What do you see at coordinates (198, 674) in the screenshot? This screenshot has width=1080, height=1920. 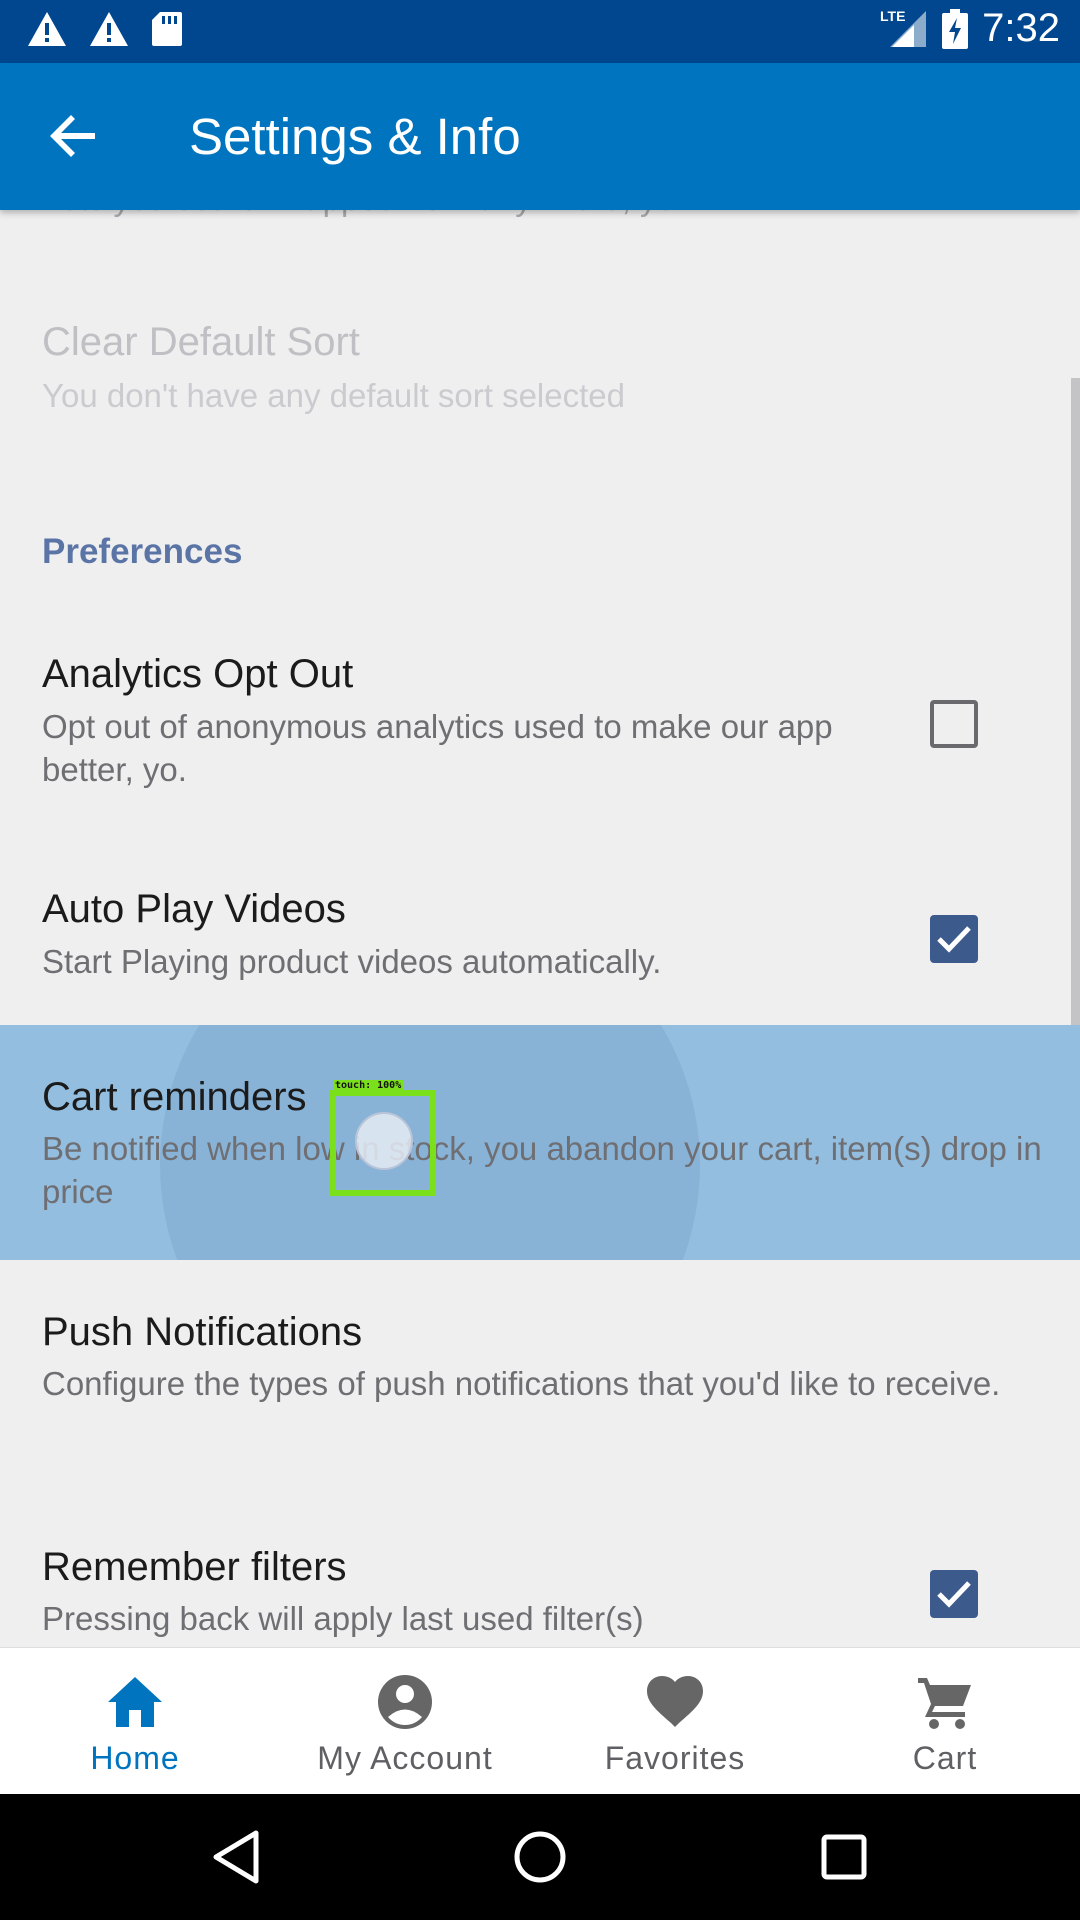 I see `row-title: Analytics Opt Out` at bounding box center [198, 674].